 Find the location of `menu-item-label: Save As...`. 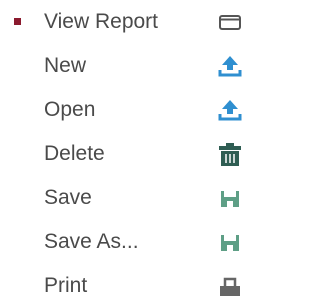

menu-item-label: Save As... is located at coordinates (91, 241).